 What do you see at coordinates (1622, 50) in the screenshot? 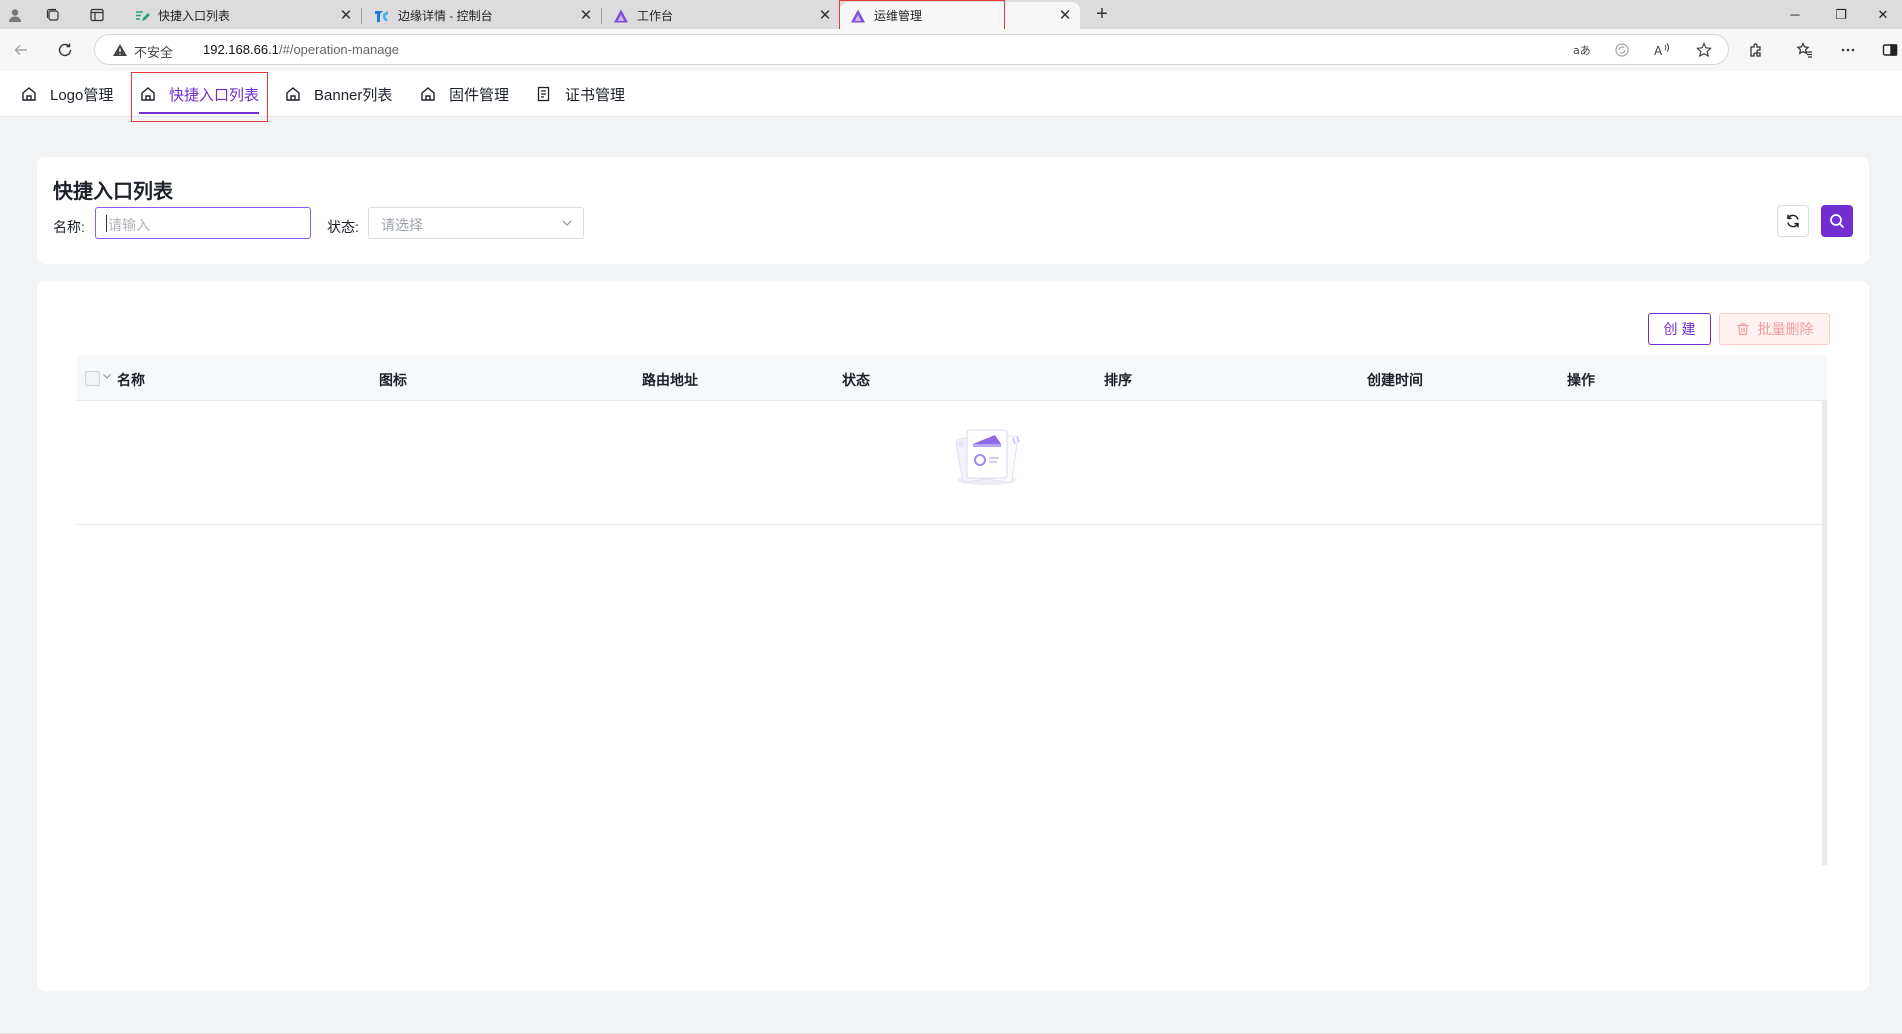
I see `sync-disabled-icon` at bounding box center [1622, 50].